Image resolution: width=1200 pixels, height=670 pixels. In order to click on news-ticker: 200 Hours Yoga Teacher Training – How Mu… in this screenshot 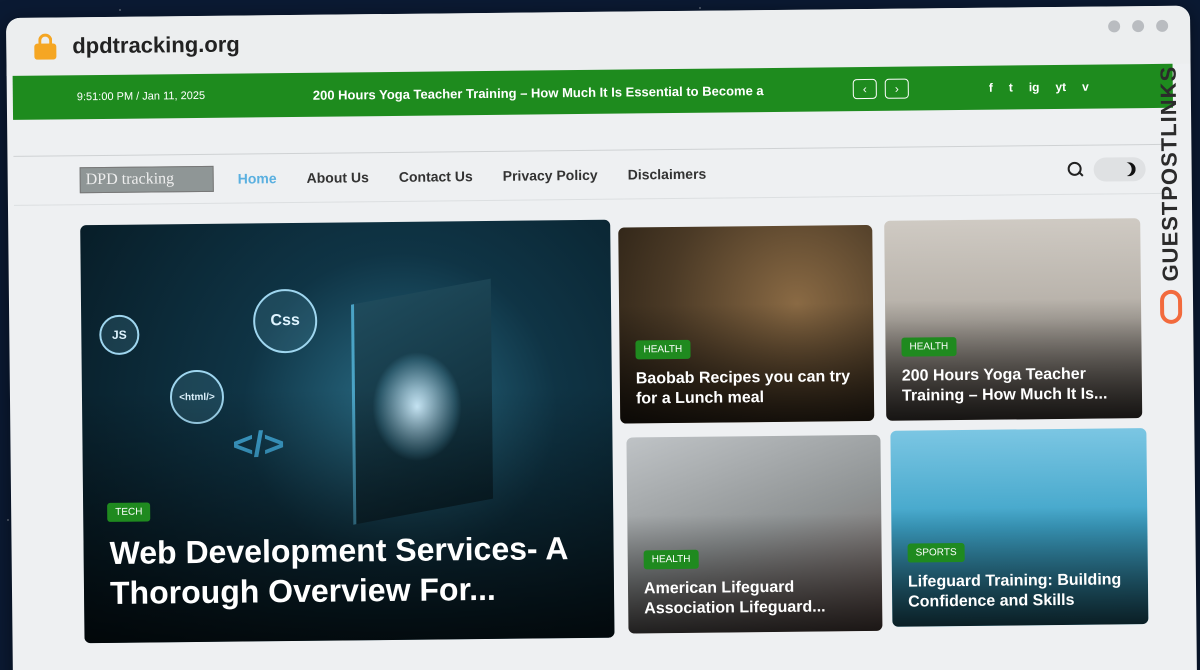, I will do `click(583, 92)`.